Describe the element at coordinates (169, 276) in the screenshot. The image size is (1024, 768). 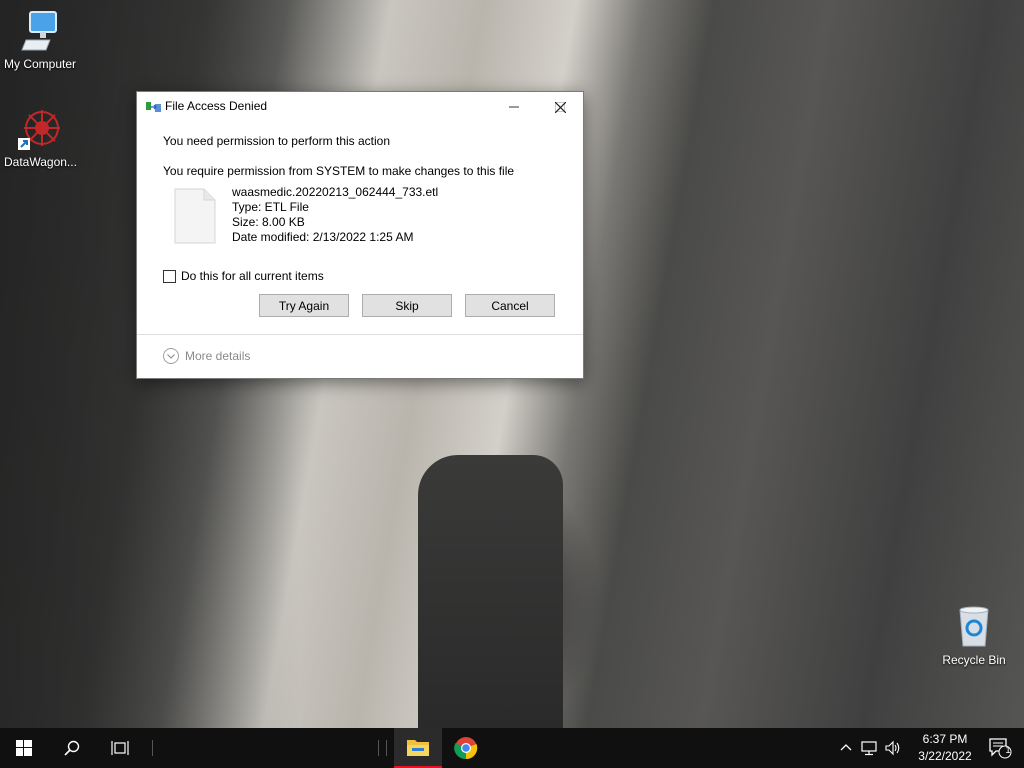
I see `apply-to-all-checkbox` at that location.